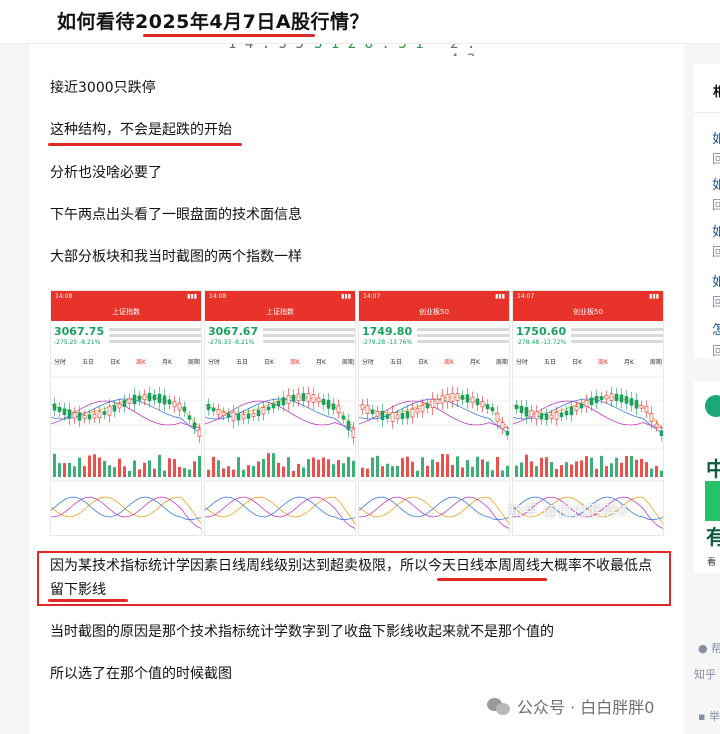 The width and height of the screenshot is (720, 734). I want to click on sidebar-title: 相, so click(716, 92).